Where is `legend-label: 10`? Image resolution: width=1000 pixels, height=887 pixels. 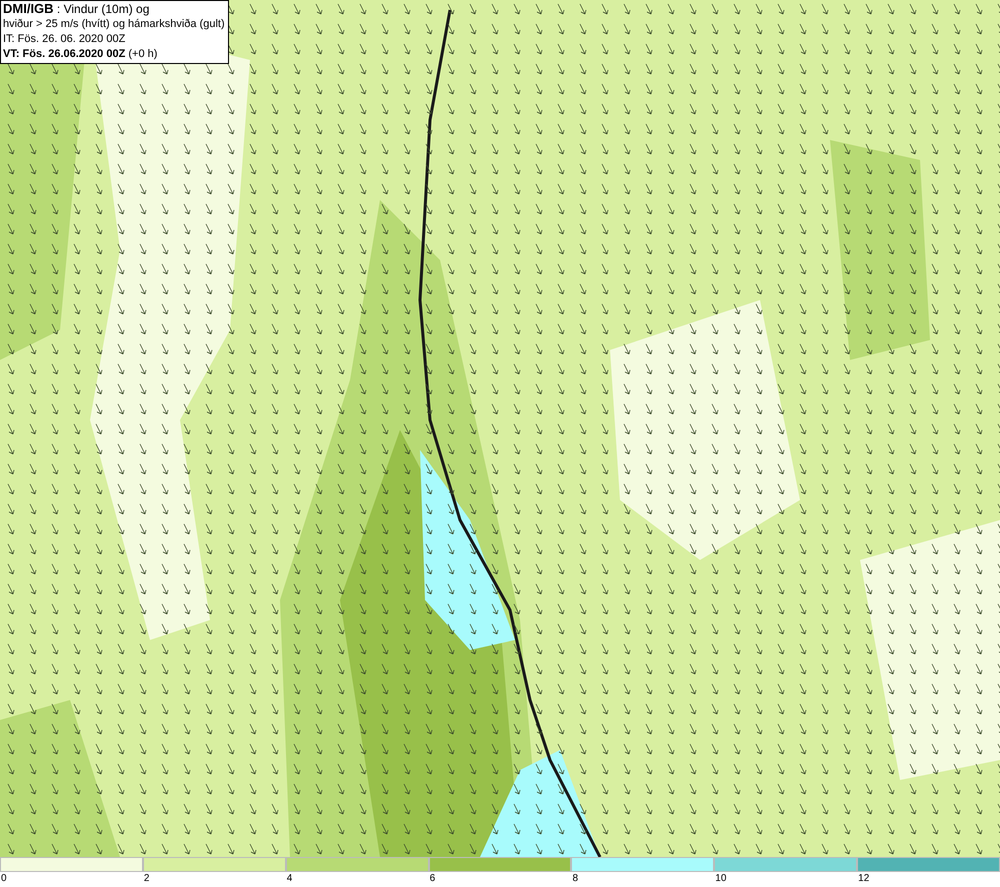
legend-label: 10 is located at coordinates (720, 878).